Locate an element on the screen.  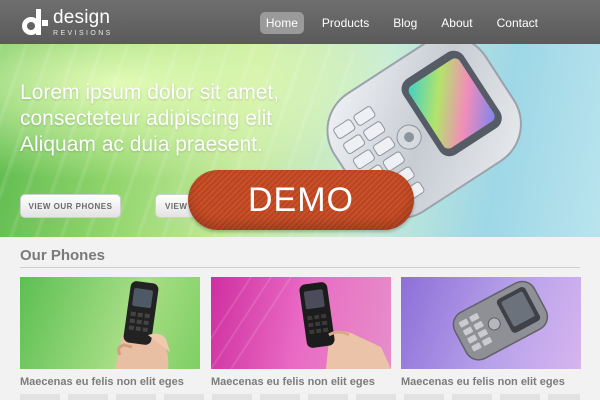
nav-products: Products is located at coordinates (345, 23).